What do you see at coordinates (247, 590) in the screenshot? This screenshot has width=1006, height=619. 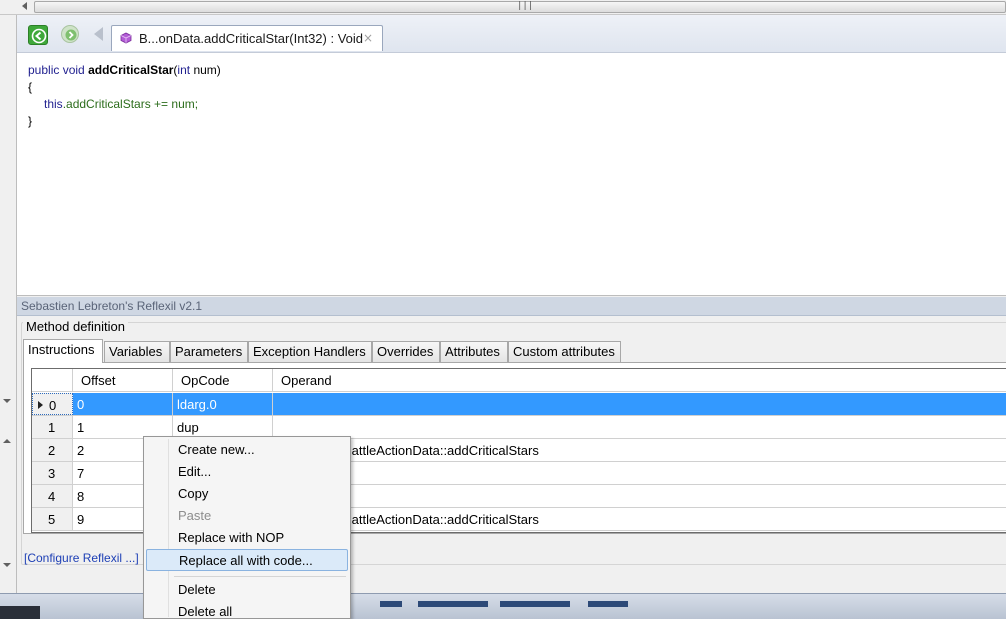 I see `menu-item-delete: Delete` at bounding box center [247, 590].